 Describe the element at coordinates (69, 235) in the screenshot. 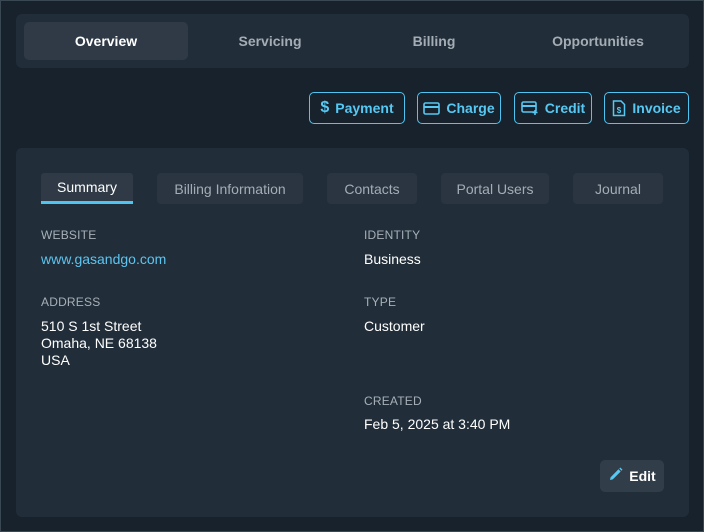

I see `website-label: WEBSITE` at that location.